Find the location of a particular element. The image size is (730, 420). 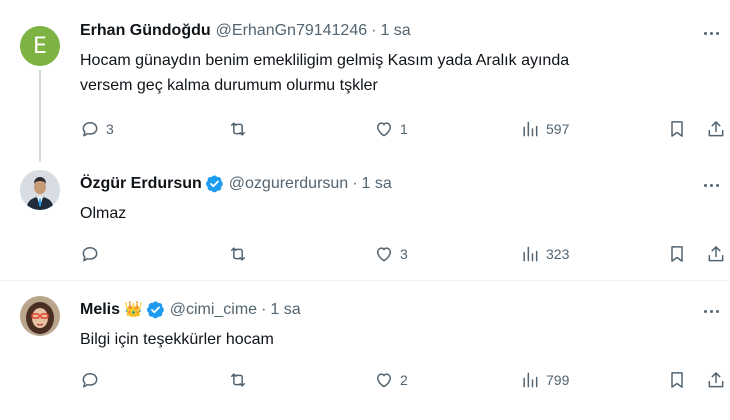

tweet-text-line: Olmaz is located at coordinates (103, 213).